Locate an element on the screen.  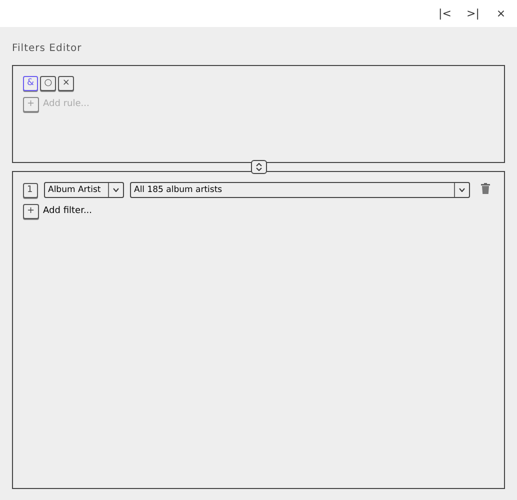
trash-icon is located at coordinates (485, 188).